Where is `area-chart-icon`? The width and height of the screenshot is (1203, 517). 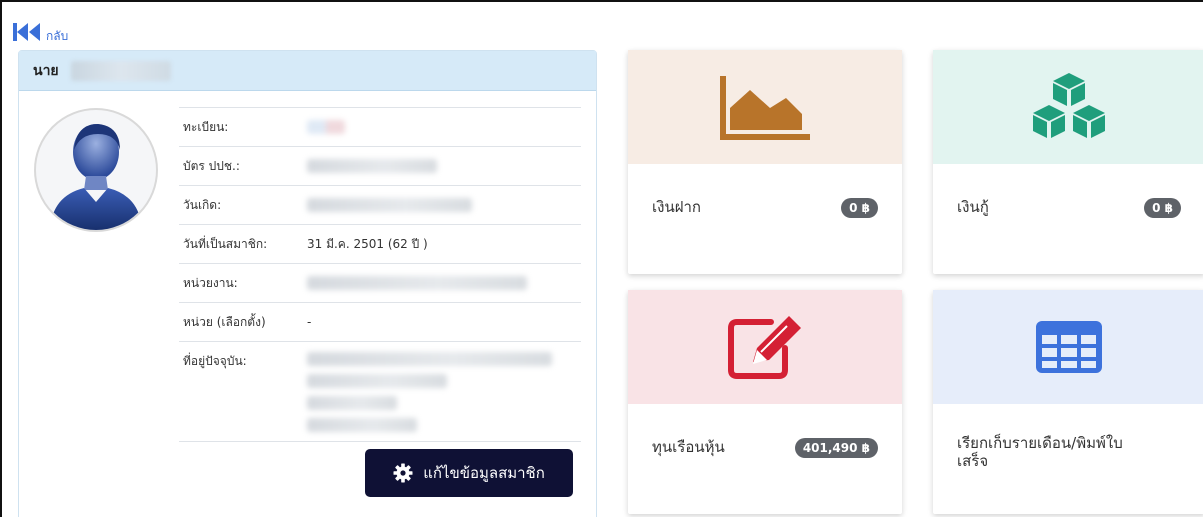 area-chart-icon is located at coordinates (765, 108).